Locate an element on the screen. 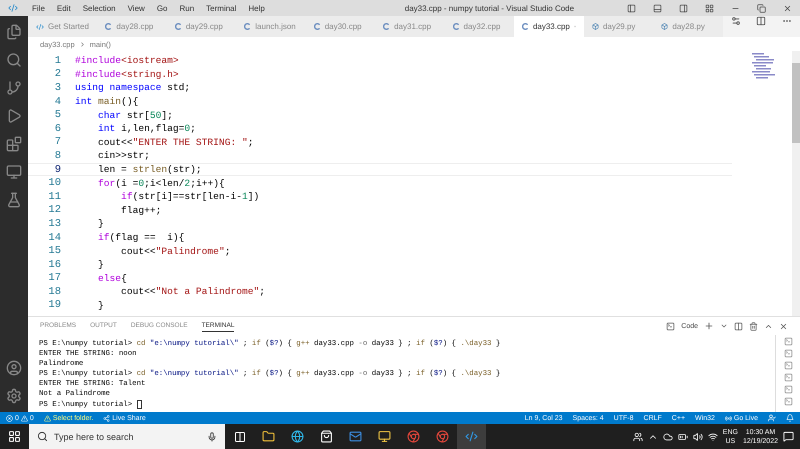 The height and width of the screenshot is (449, 800). code-line: 2 #include<string.h> is located at coordinates (380, 75).